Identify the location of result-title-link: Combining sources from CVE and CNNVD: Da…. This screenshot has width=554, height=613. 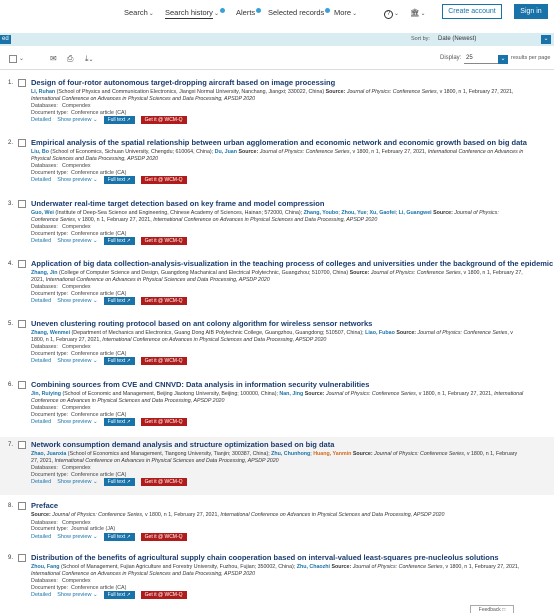
(200, 384).